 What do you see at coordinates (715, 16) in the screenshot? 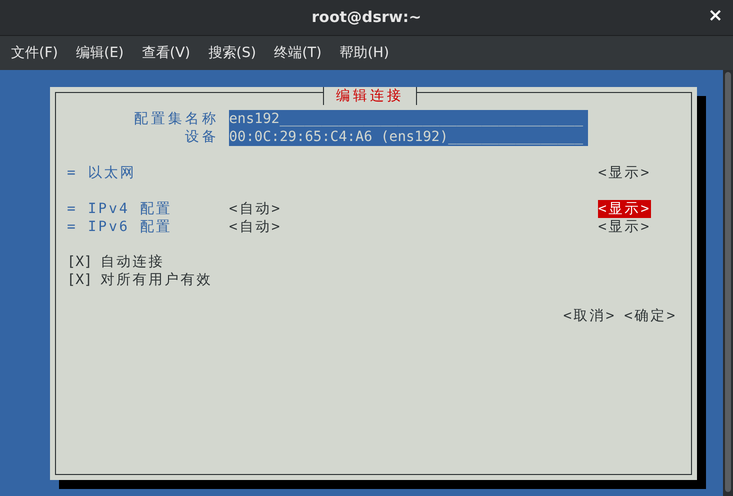
I see `close-button: ×` at bounding box center [715, 16].